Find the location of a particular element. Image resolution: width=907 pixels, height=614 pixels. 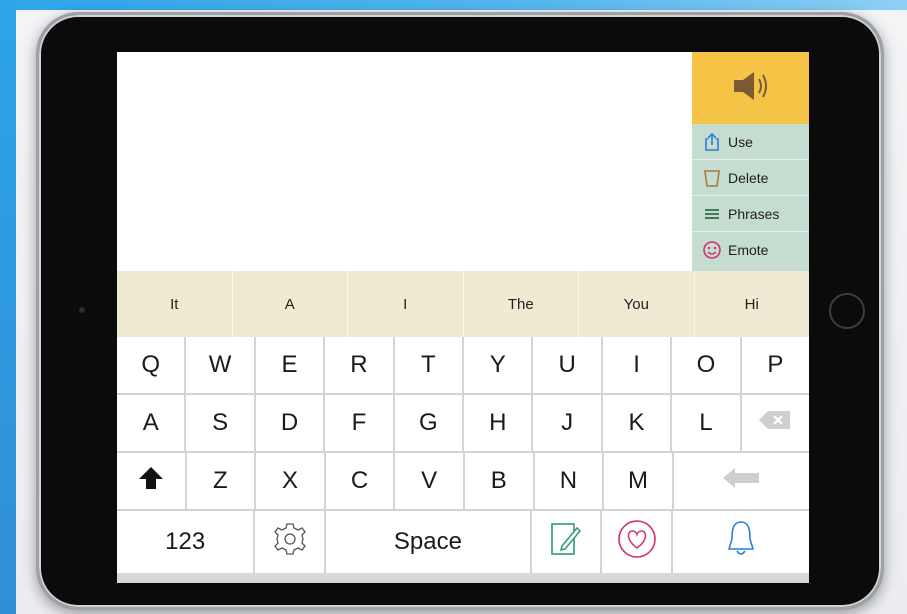

key-e: E is located at coordinates (290, 365).